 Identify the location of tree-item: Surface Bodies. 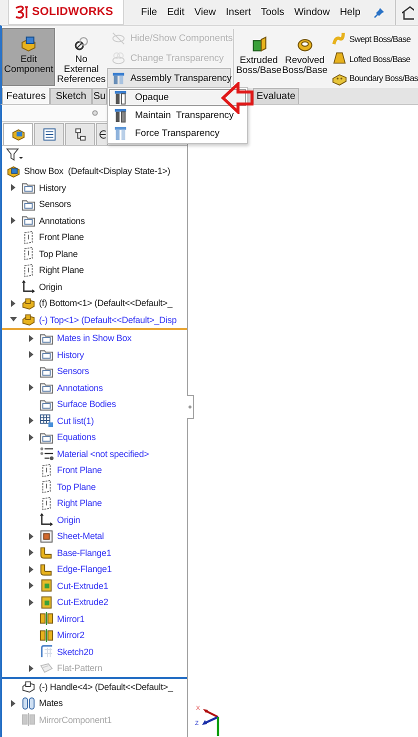
(86, 404).